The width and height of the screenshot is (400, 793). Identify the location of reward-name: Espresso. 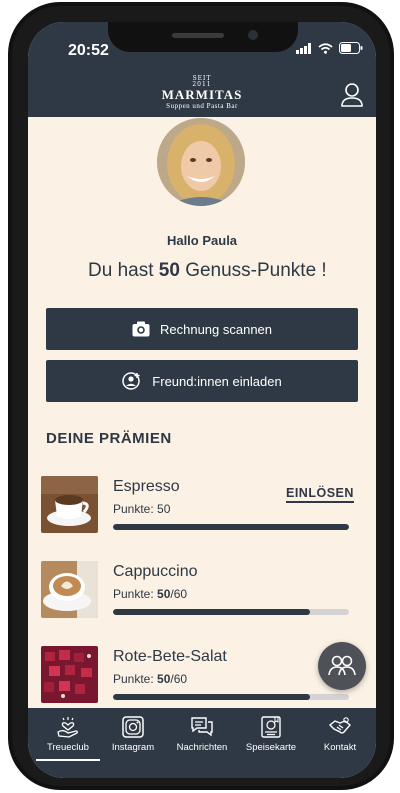
(146, 486).